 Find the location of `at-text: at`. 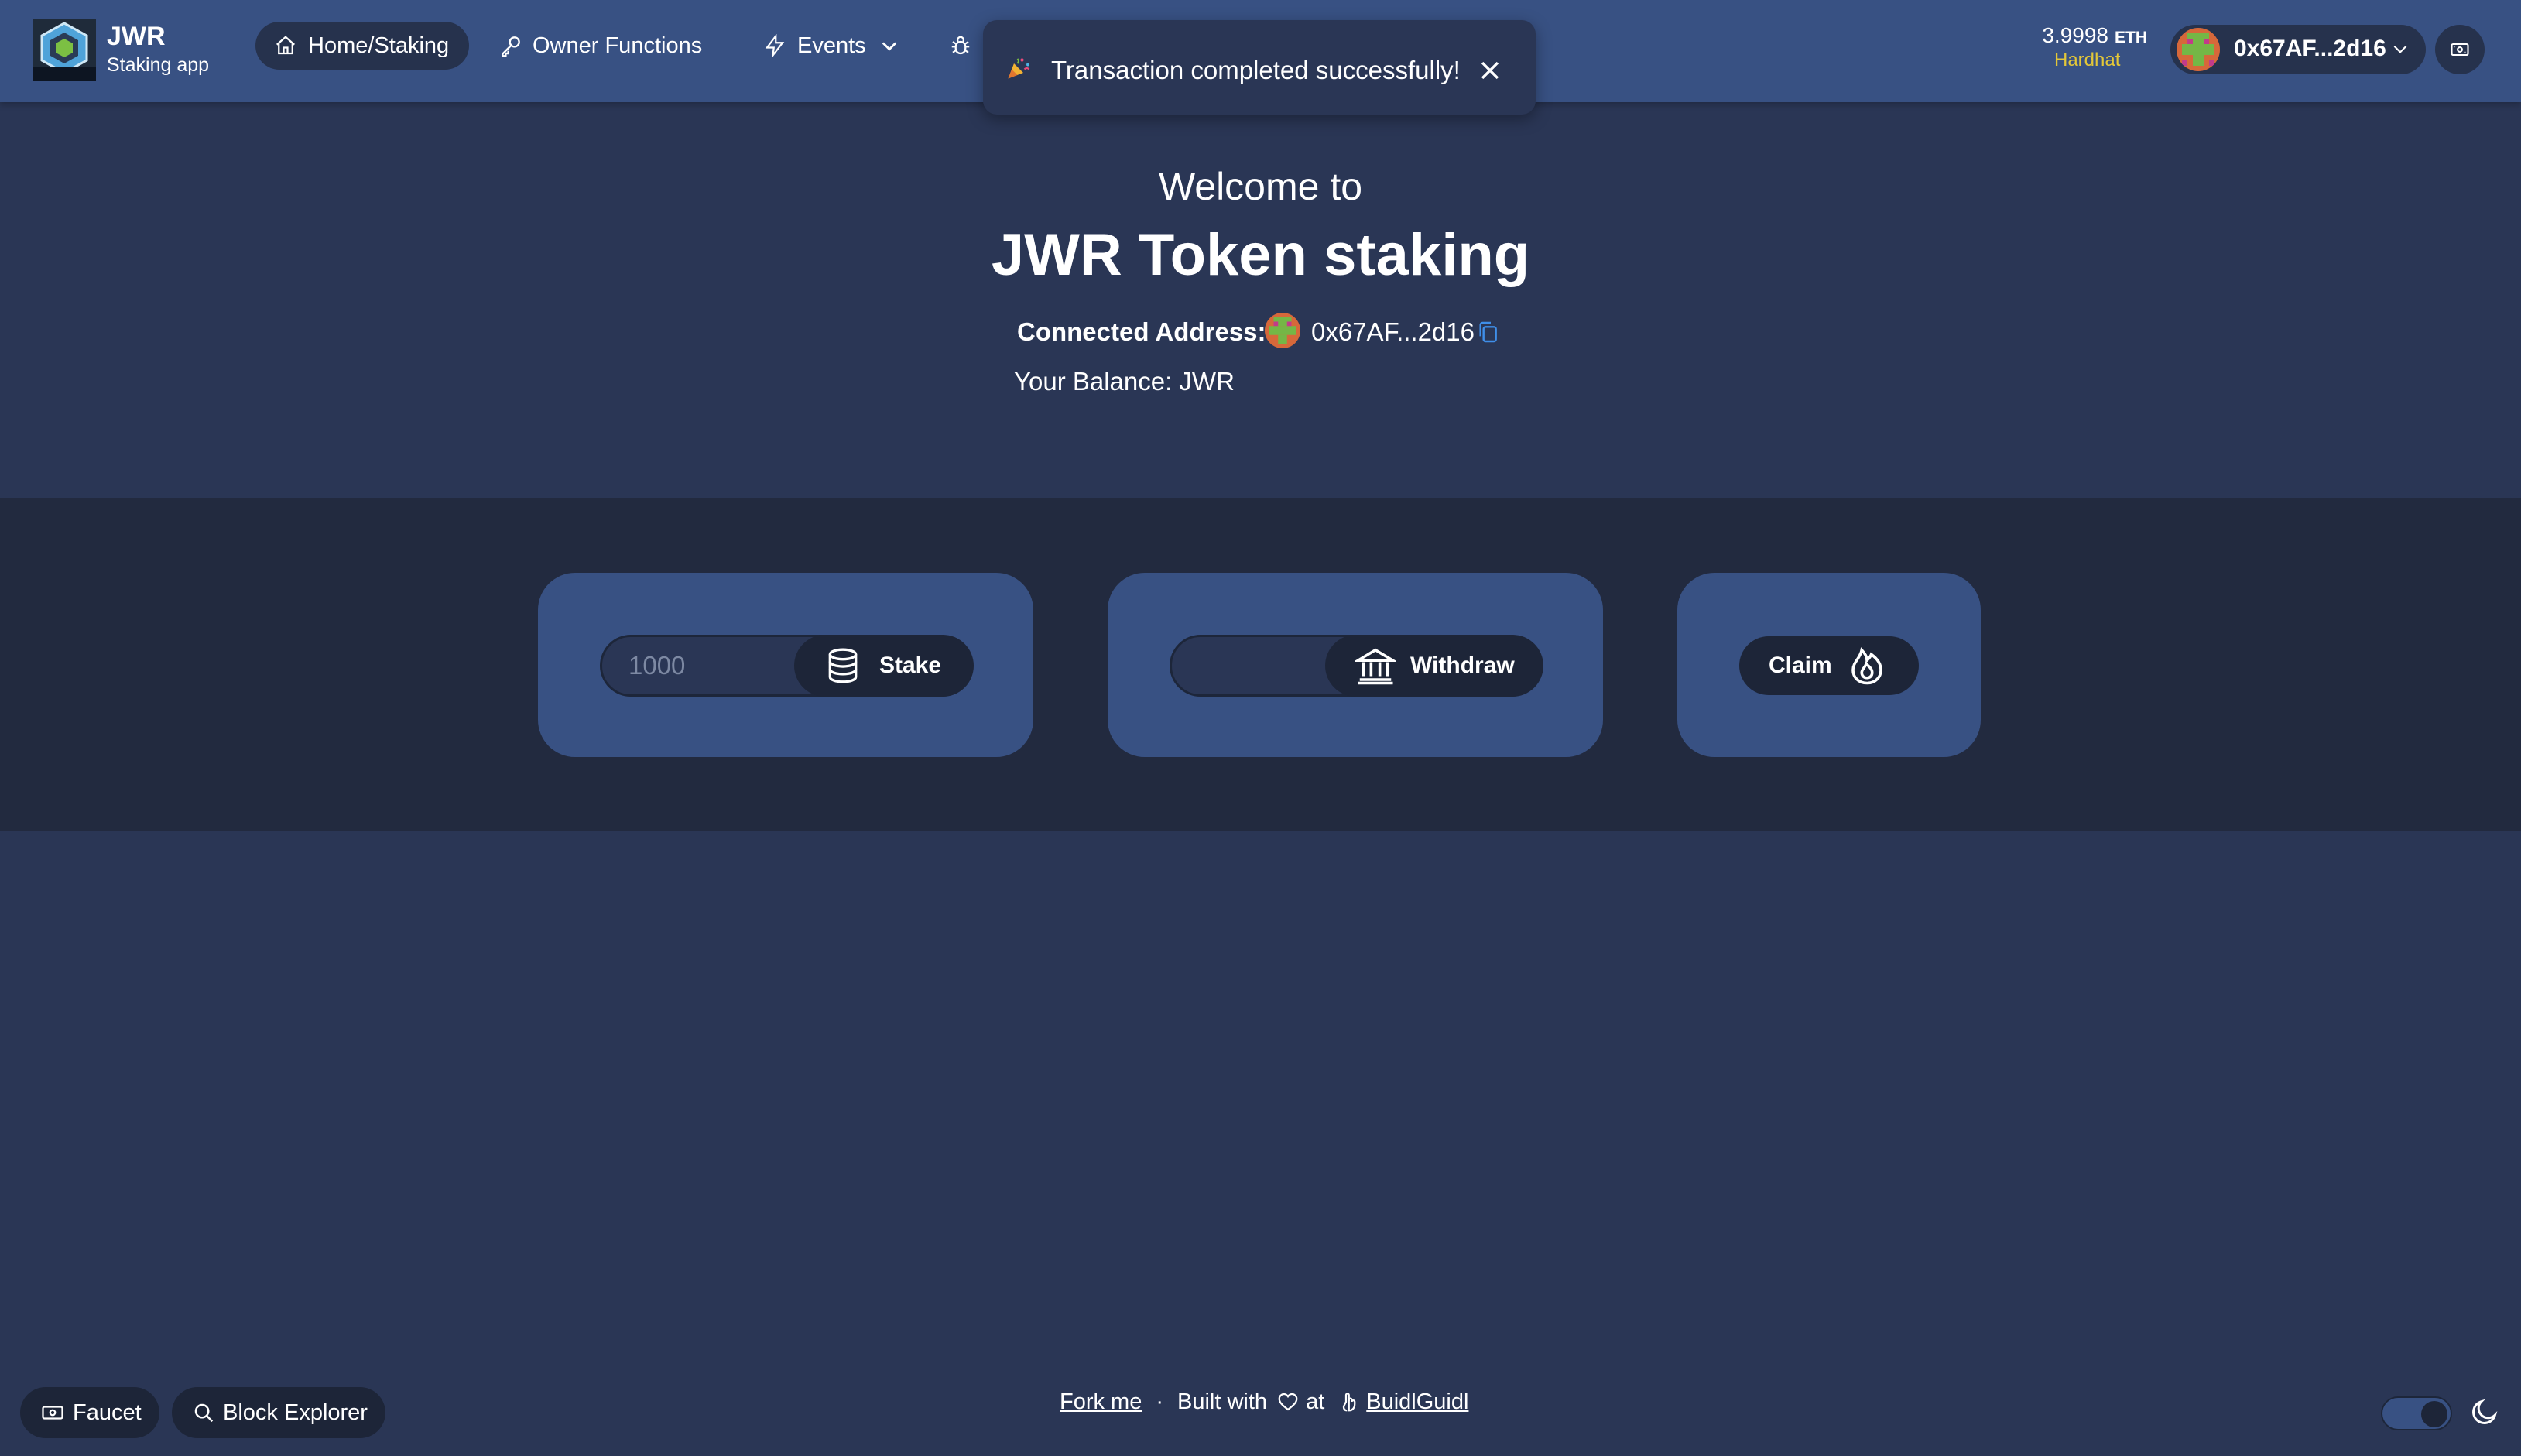

at-text: at is located at coordinates (1315, 1401).